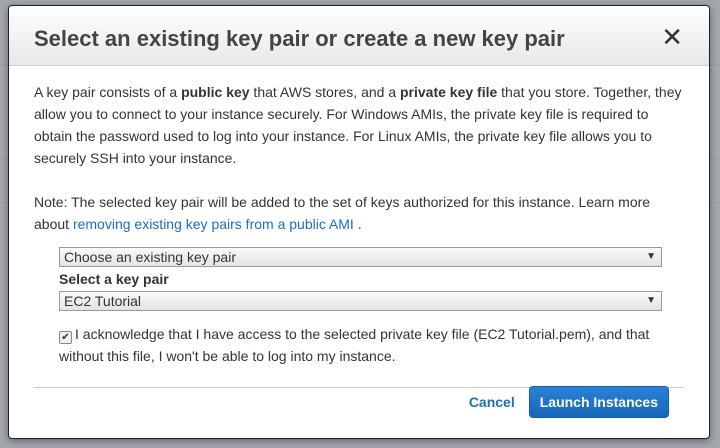 This screenshot has height=448, width=720. I want to click on key-pair-mode-select: Choose an existing key pair ▼, so click(360, 257).